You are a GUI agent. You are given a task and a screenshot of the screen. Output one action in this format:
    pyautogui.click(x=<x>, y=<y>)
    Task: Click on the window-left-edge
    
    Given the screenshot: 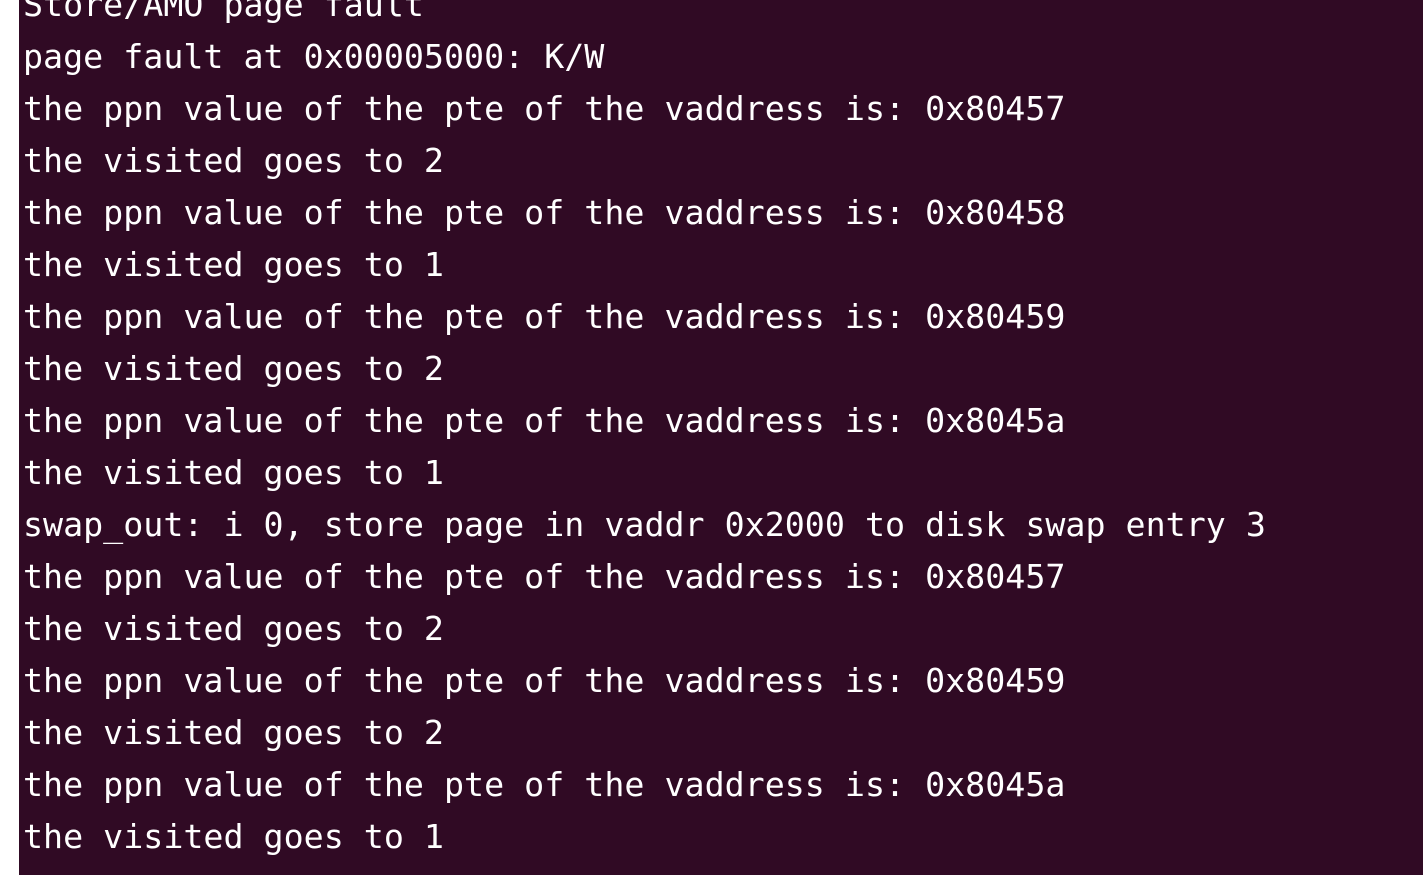 What is the action you would take?
    pyautogui.click(x=9, y=437)
    